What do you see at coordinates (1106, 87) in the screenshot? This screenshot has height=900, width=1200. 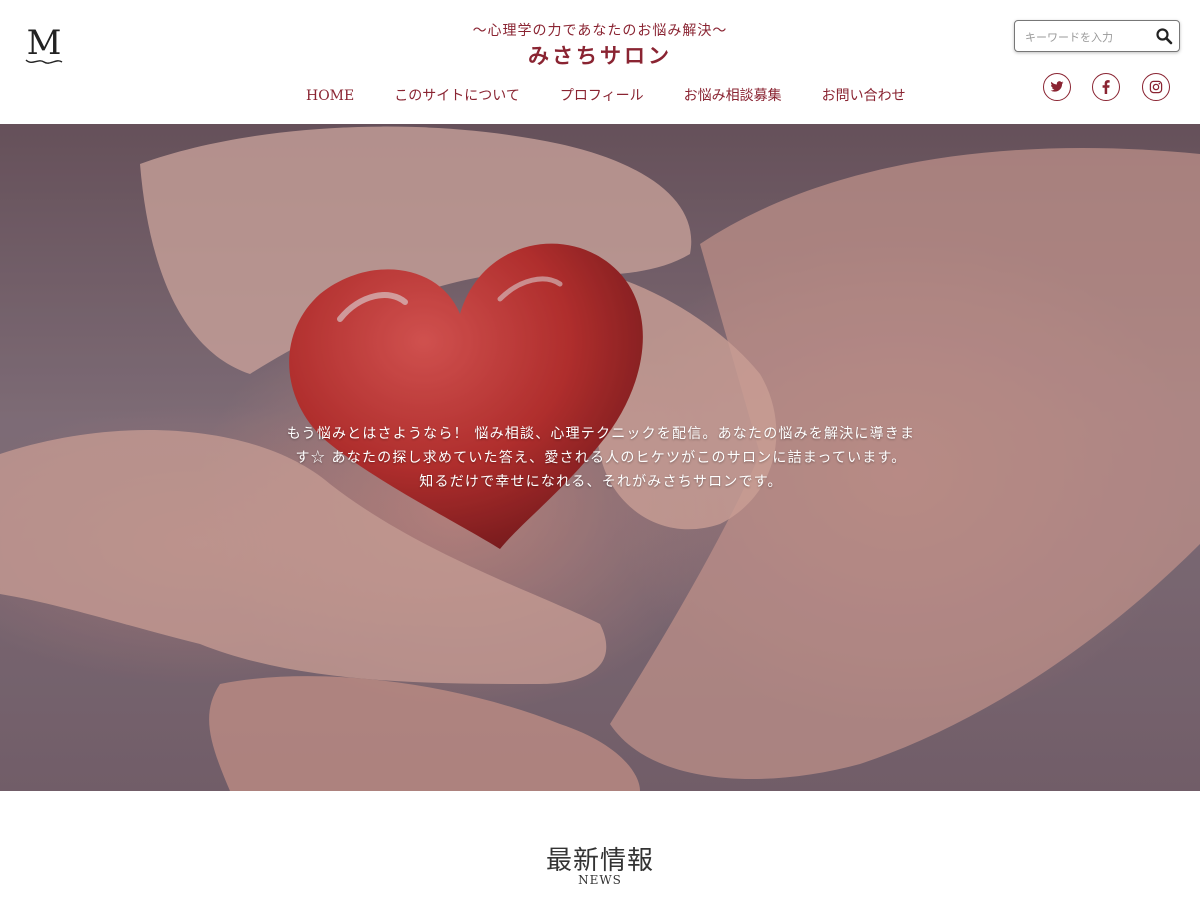 I see `facebook-icon` at bounding box center [1106, 87].